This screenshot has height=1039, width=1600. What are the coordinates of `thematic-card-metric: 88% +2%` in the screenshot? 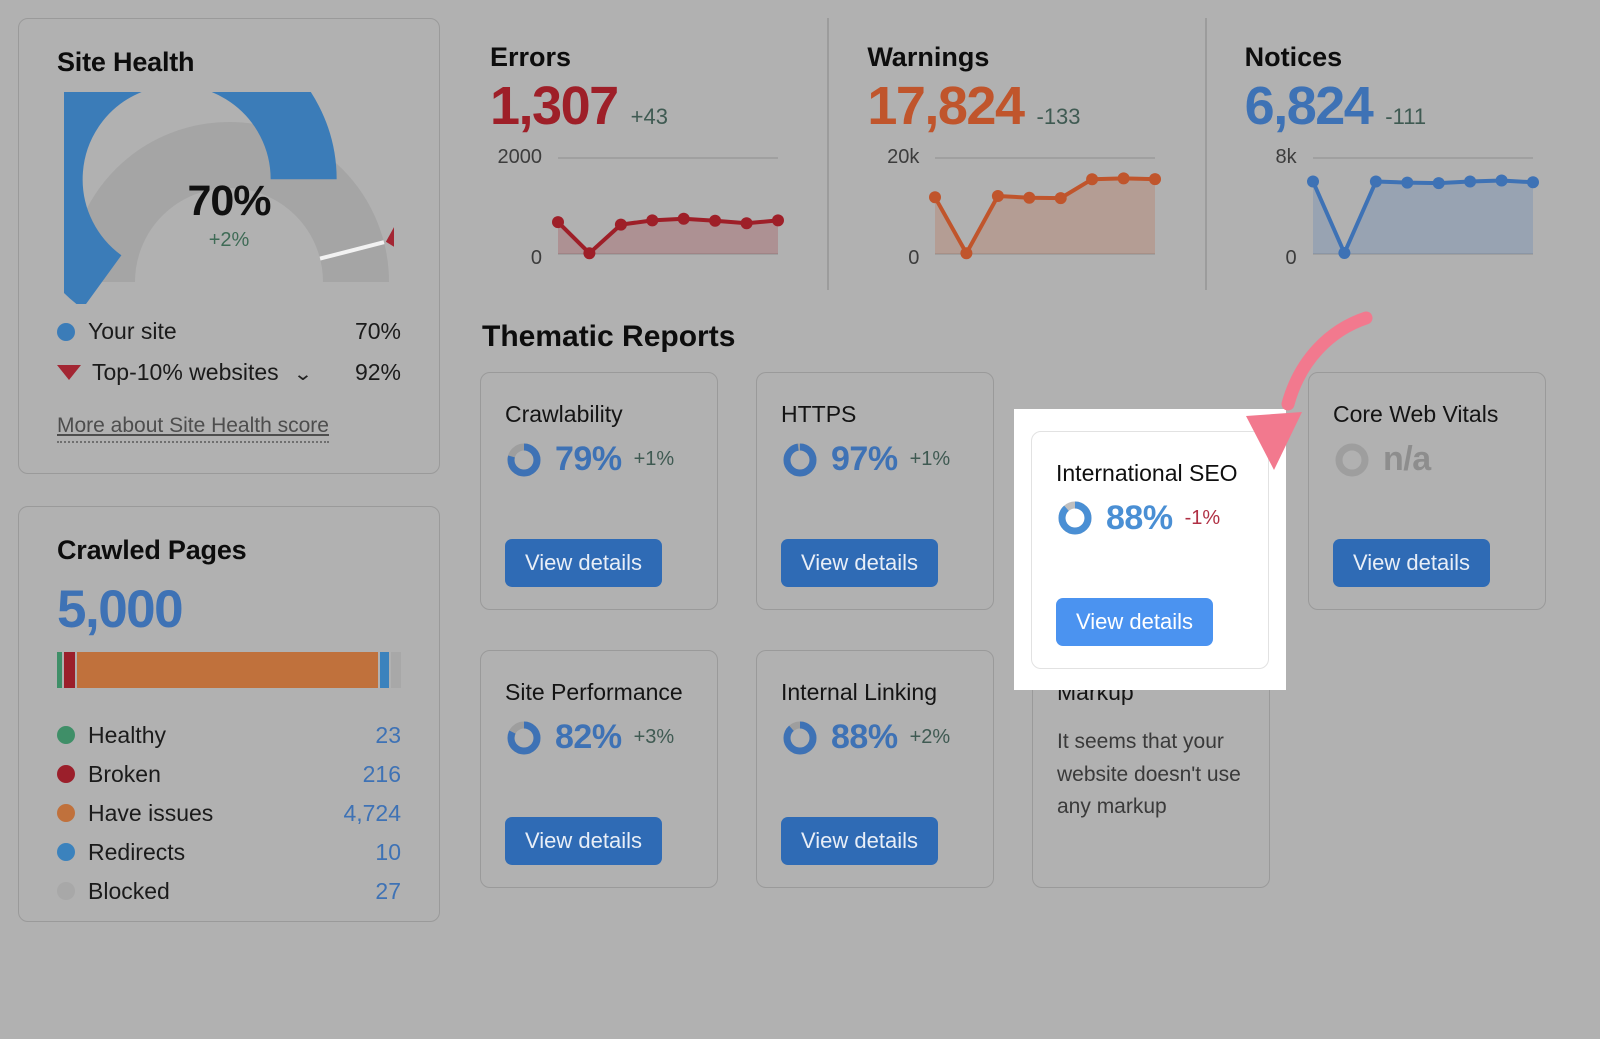 It's located at (875, 737).